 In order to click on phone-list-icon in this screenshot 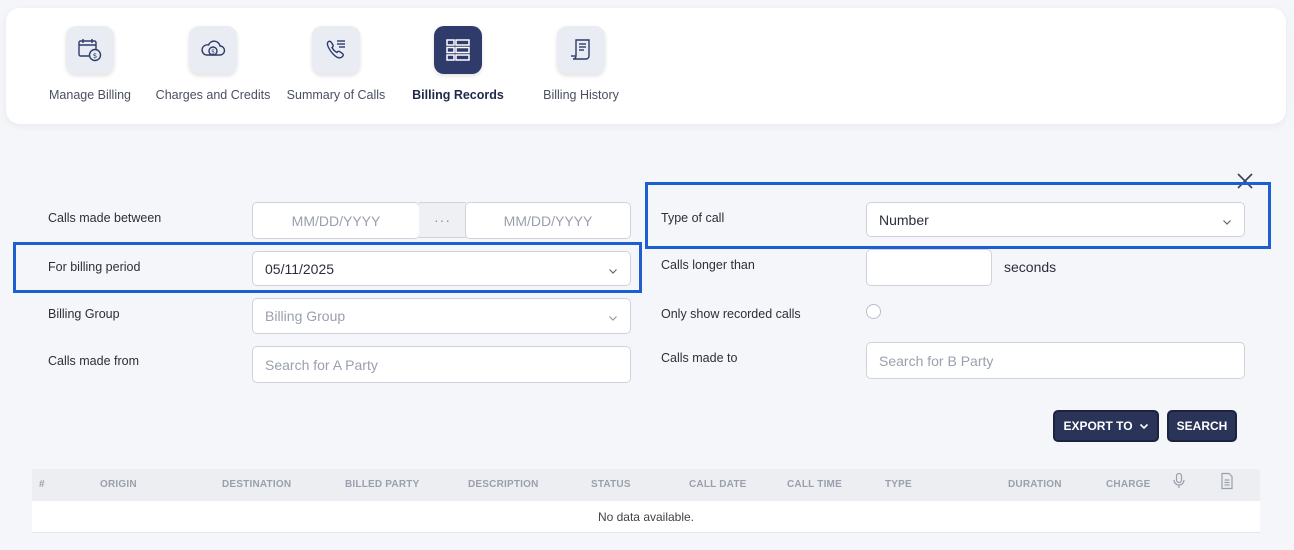, I will do `click(336, 50)`.